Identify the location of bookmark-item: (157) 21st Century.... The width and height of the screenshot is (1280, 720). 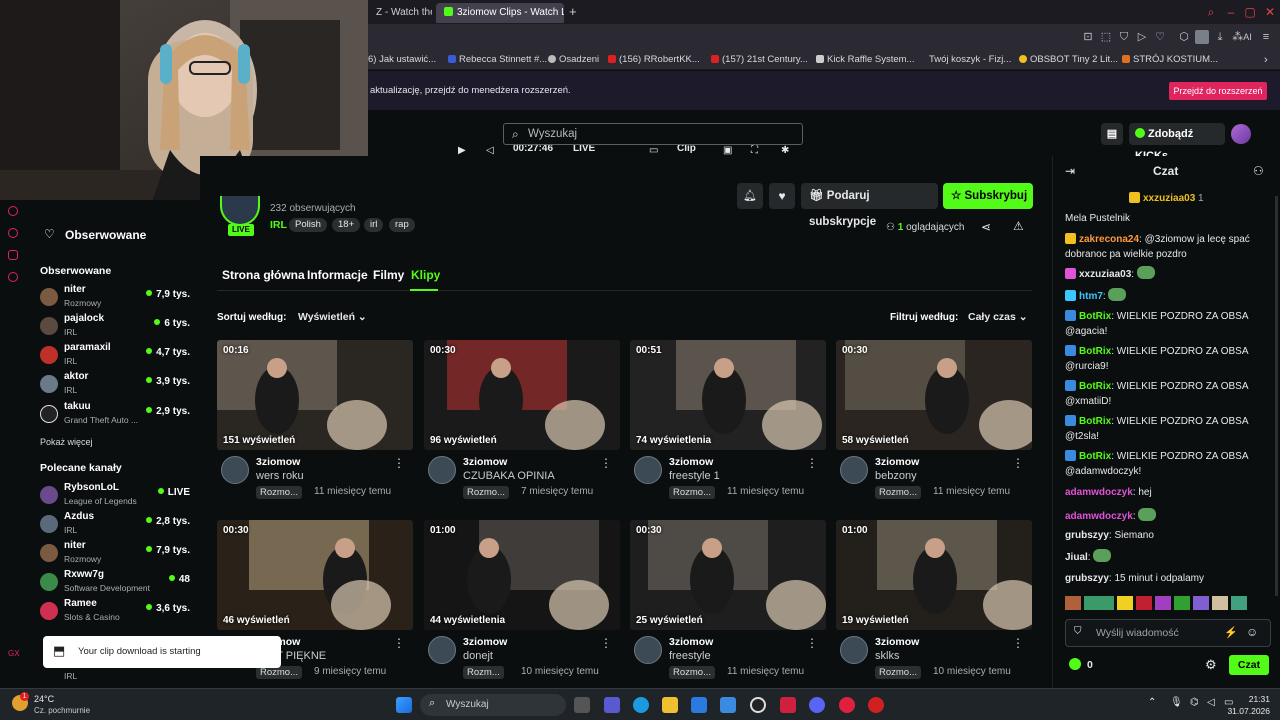
(759, 60).